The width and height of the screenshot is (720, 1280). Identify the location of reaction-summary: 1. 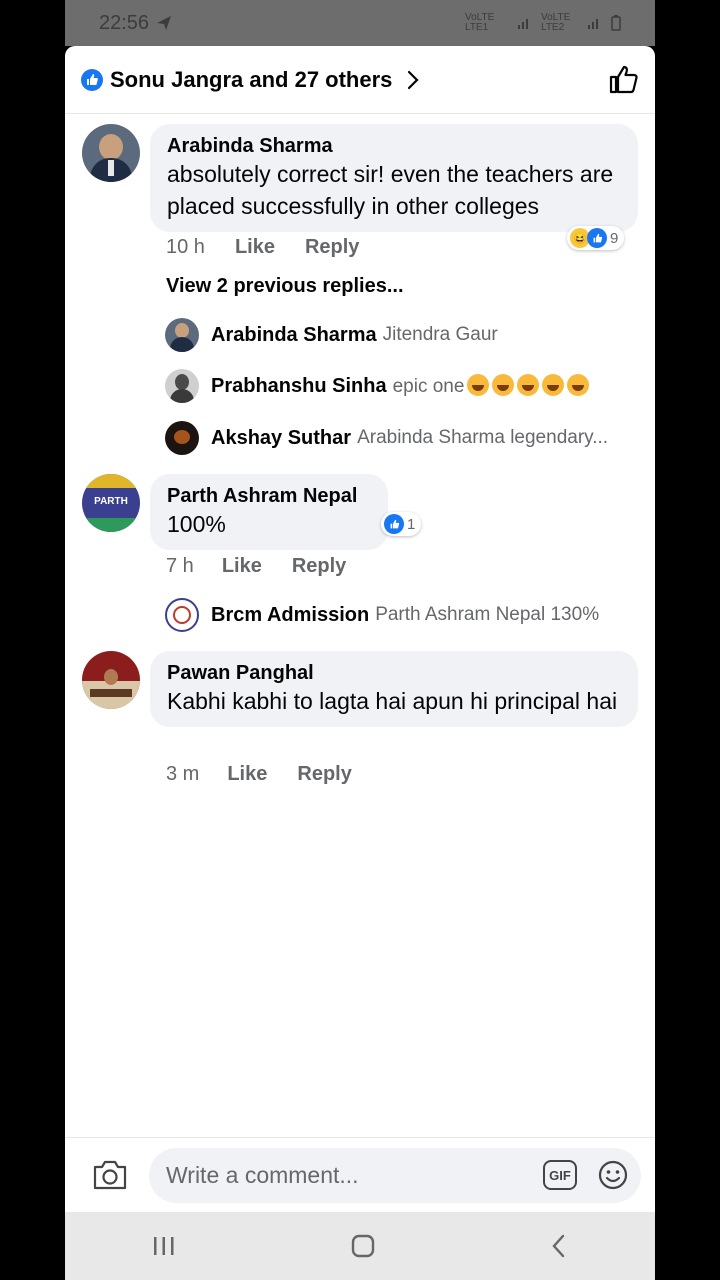
(401, 524).